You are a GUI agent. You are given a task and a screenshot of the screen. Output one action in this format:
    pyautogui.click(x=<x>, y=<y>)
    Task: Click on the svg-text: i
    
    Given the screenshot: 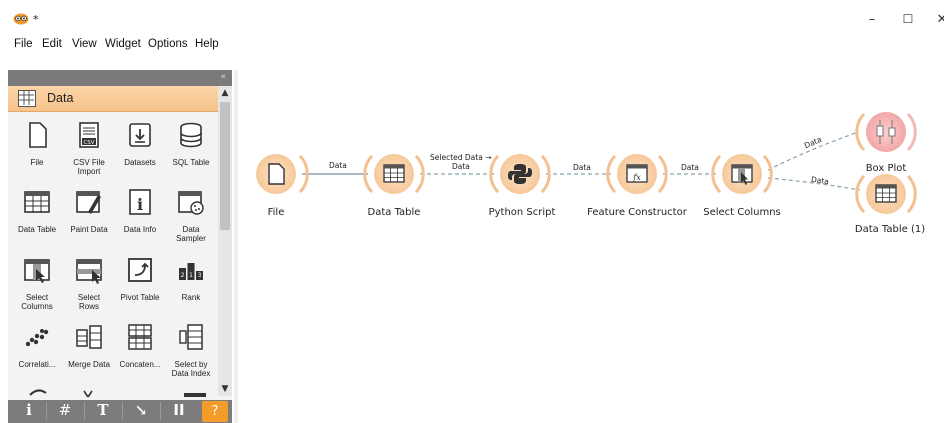 What is the action you would take?
    pyautogui.click(x=140, y=204)
    